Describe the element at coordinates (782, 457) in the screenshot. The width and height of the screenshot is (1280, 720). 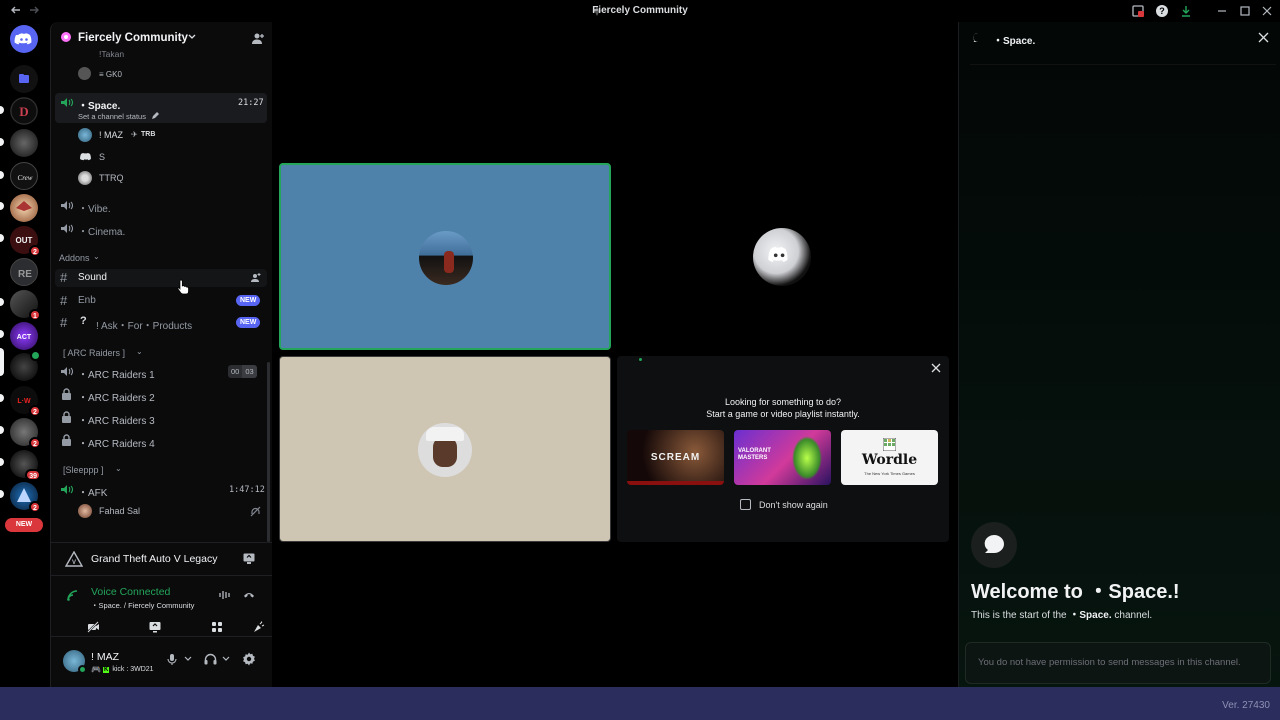
I see `valorant-activity-card: VALORANT MASTERS` at that location.